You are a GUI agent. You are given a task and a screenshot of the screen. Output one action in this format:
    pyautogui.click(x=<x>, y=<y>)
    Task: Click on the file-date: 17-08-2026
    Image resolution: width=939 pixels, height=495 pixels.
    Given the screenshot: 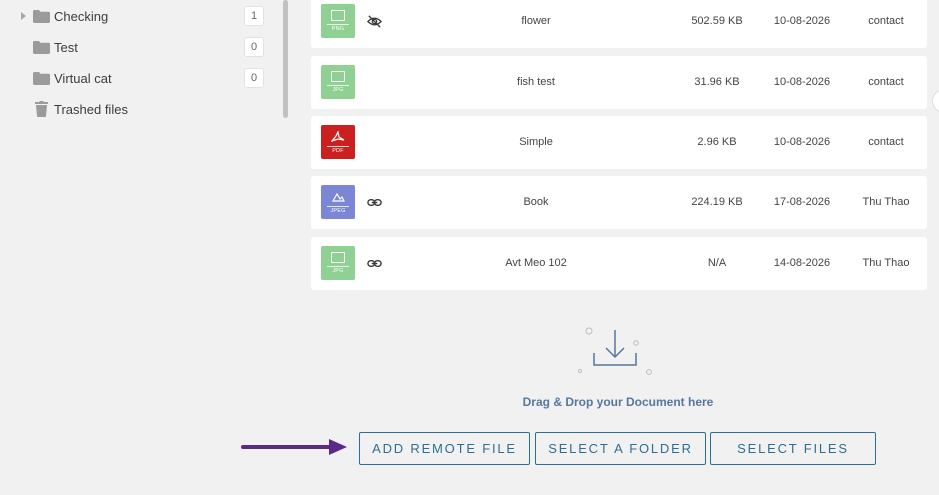 What is the action you would take?
    pyautogui.click(x=802, y=202)
    